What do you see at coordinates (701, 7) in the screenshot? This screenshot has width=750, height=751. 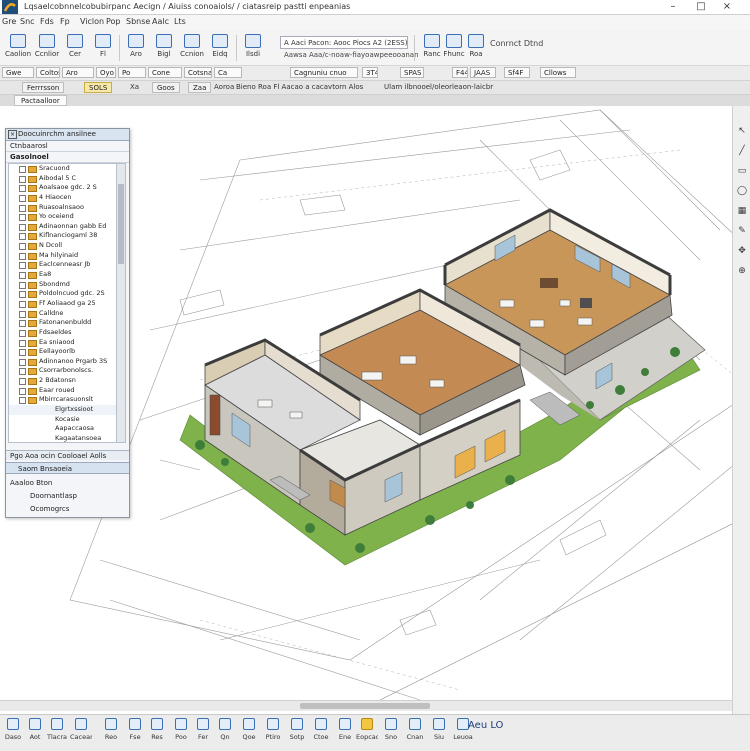 I see `maximize-button: □` at bounding box center [701, 7].